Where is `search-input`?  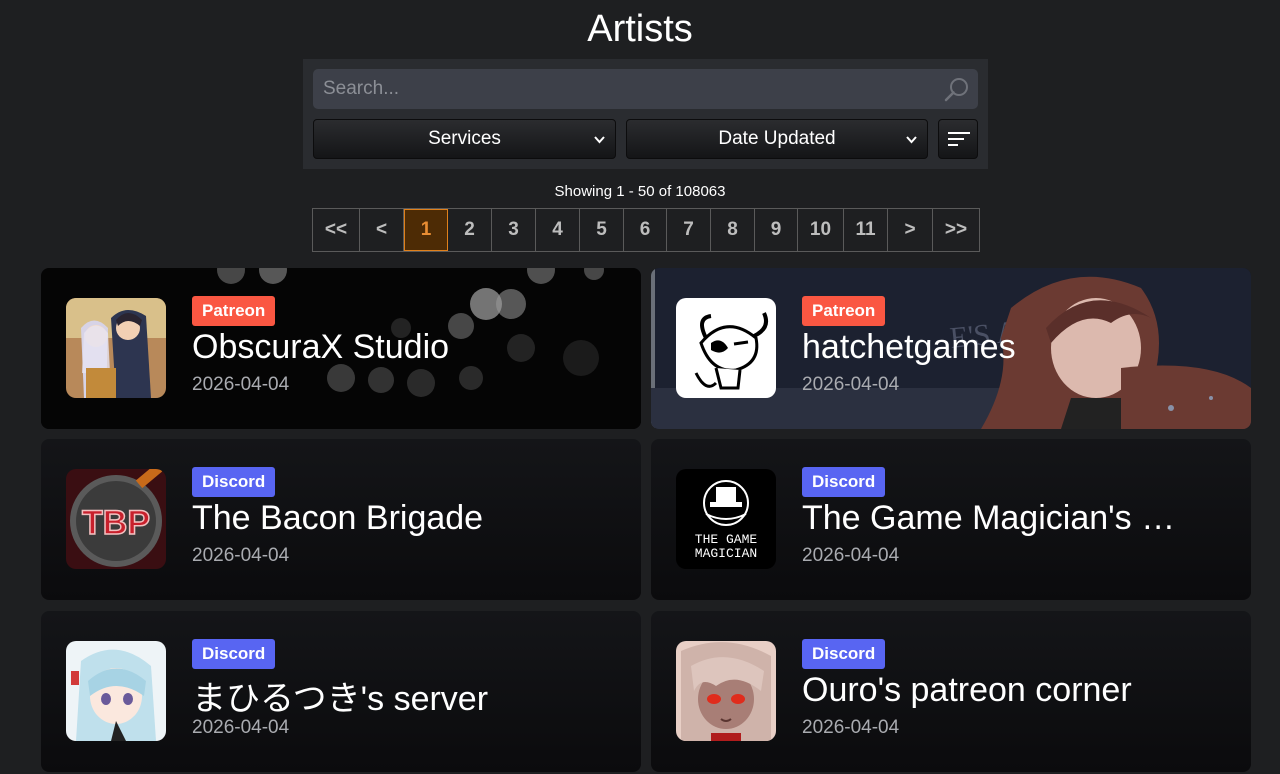
search-input is located at coordinates (623, 89).